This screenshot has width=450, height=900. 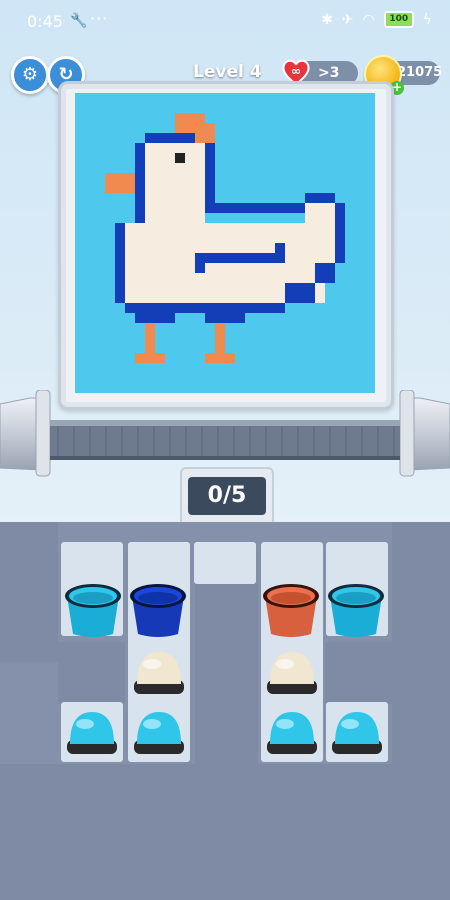 I want to click on status-time: 0:45, so click(x=45, y=21).